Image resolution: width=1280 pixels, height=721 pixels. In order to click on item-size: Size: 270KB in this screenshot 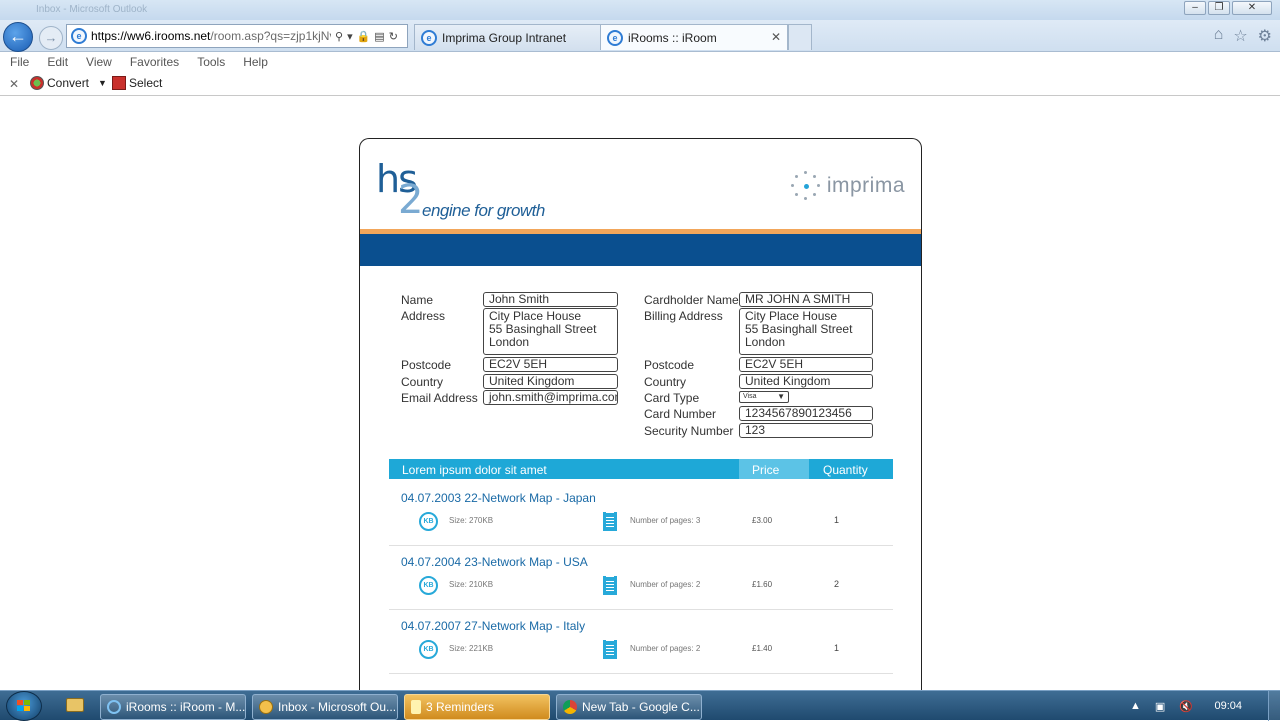, I will do `click(471, 520)`.